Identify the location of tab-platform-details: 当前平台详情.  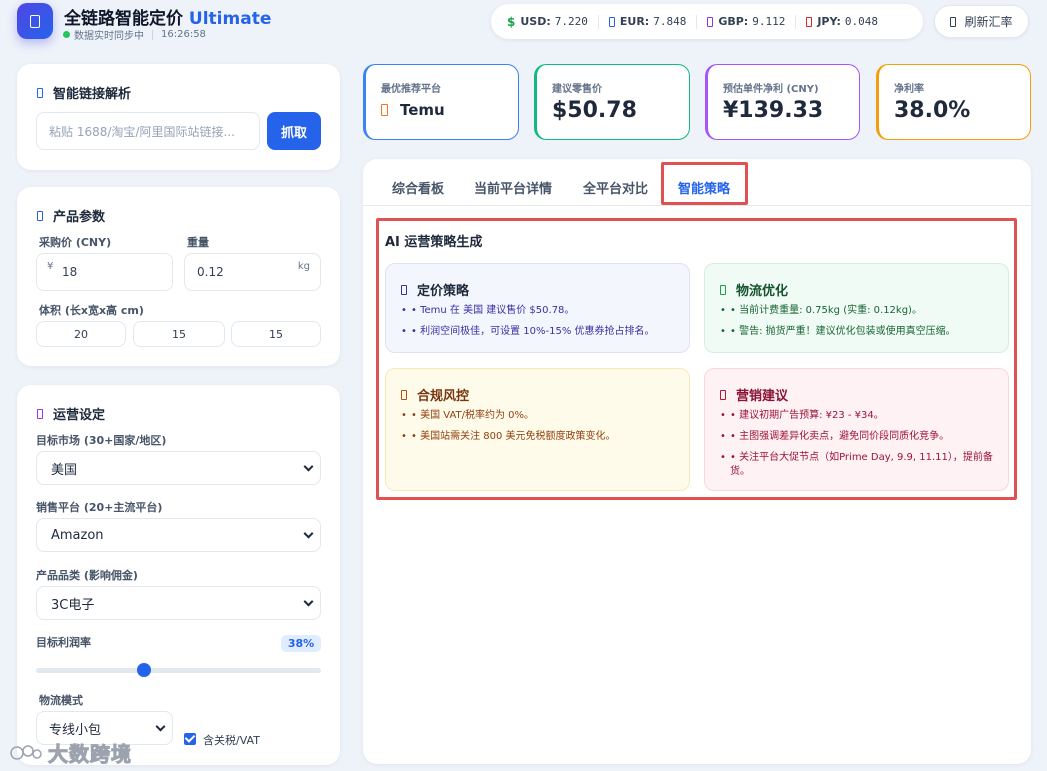
(513, 187).